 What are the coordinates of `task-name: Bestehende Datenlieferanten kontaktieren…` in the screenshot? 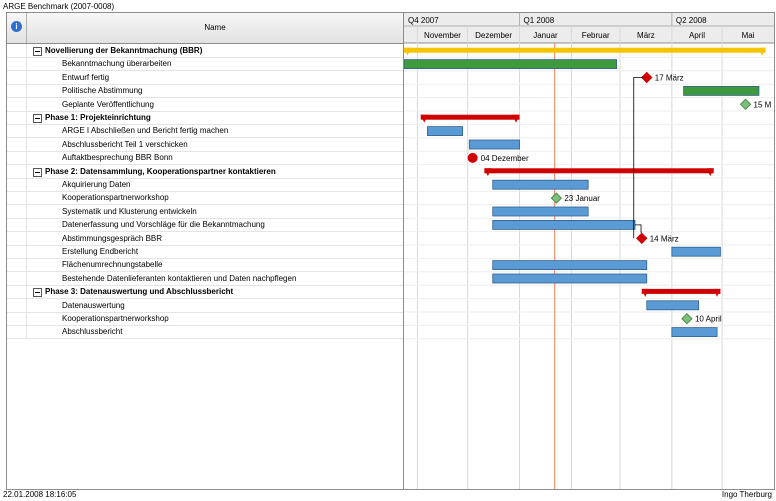 It's located at (179, 278).